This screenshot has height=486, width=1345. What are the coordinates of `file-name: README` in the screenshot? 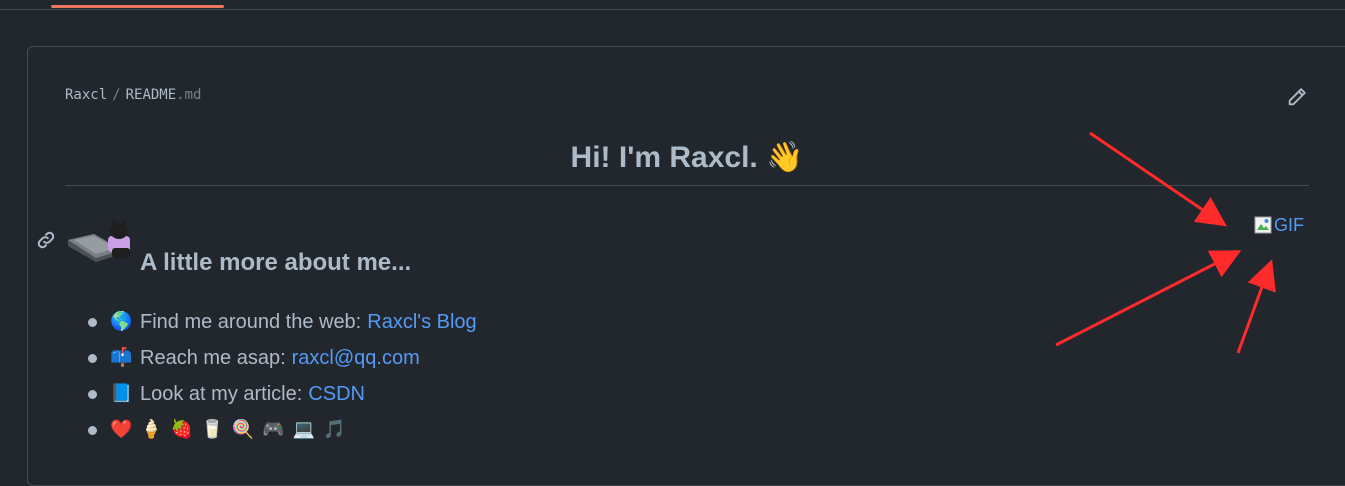 It's located at (151, 95).